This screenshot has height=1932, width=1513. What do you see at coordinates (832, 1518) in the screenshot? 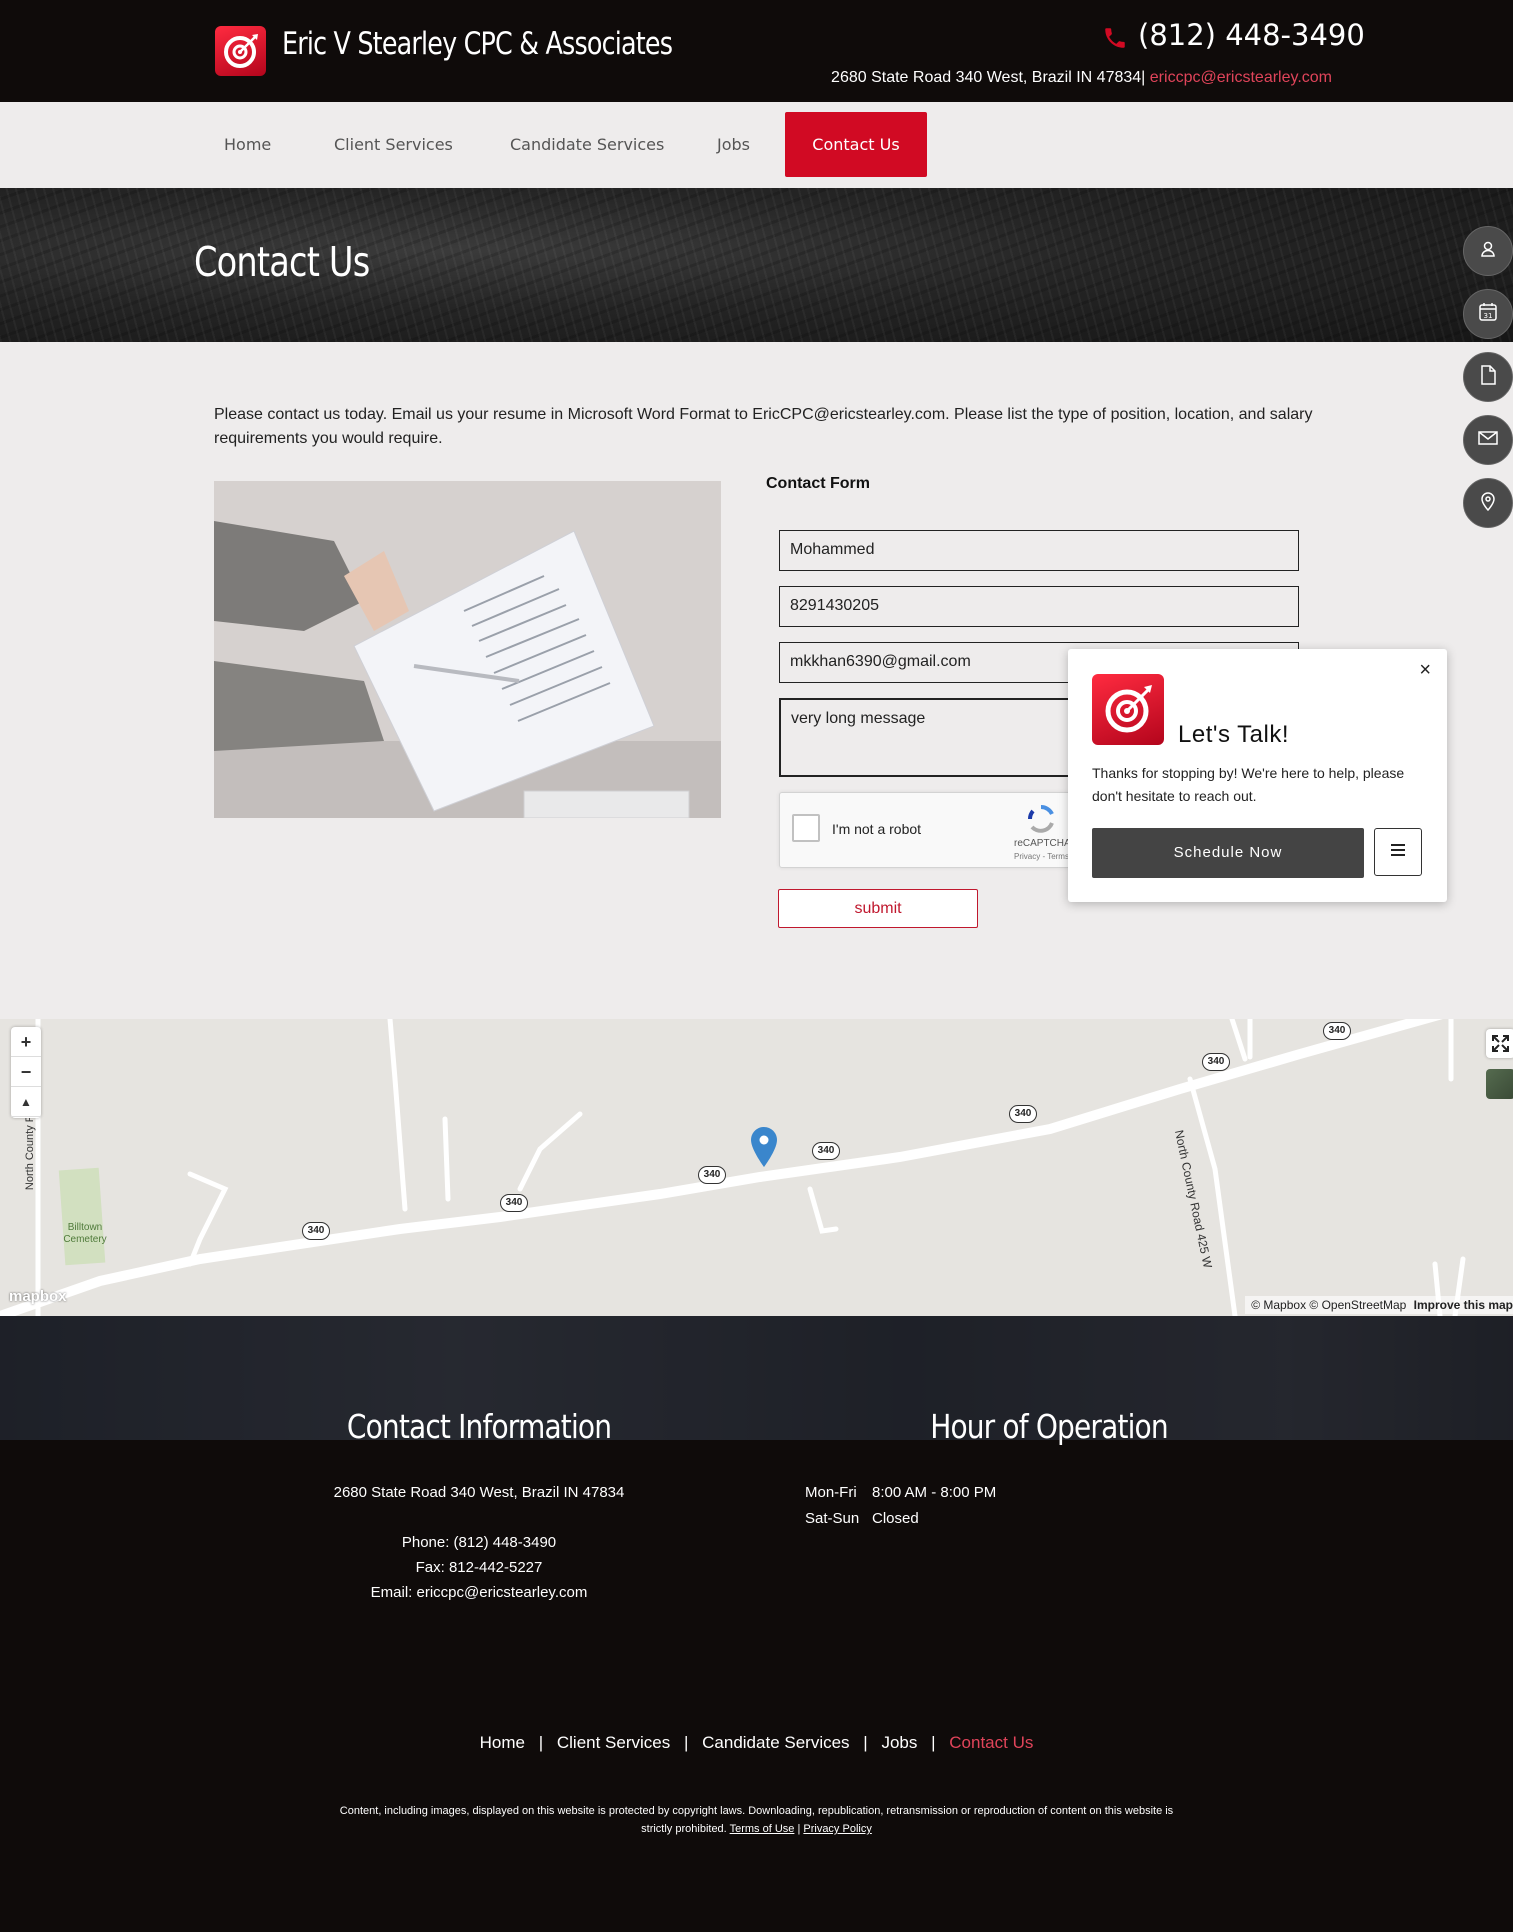
I see `hours-day: Sat-Sun` at bounding box center [832, 1518].